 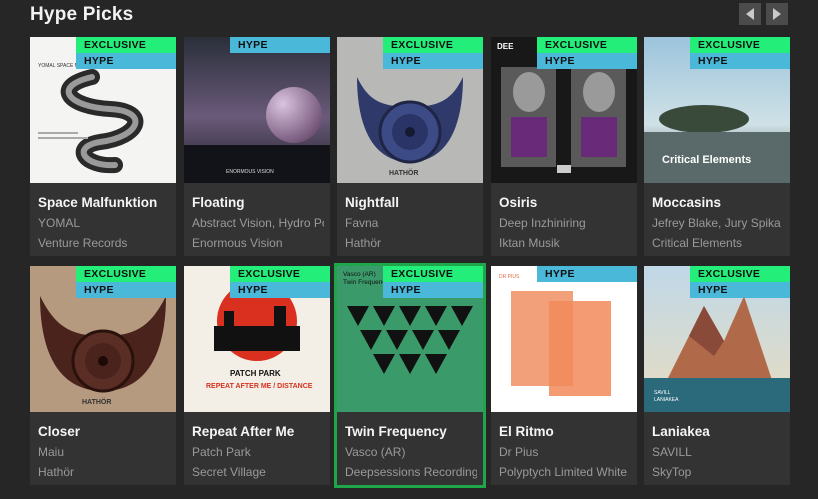 I want to click on cover-text: Vasco (AR), so click(x=359, y=274).